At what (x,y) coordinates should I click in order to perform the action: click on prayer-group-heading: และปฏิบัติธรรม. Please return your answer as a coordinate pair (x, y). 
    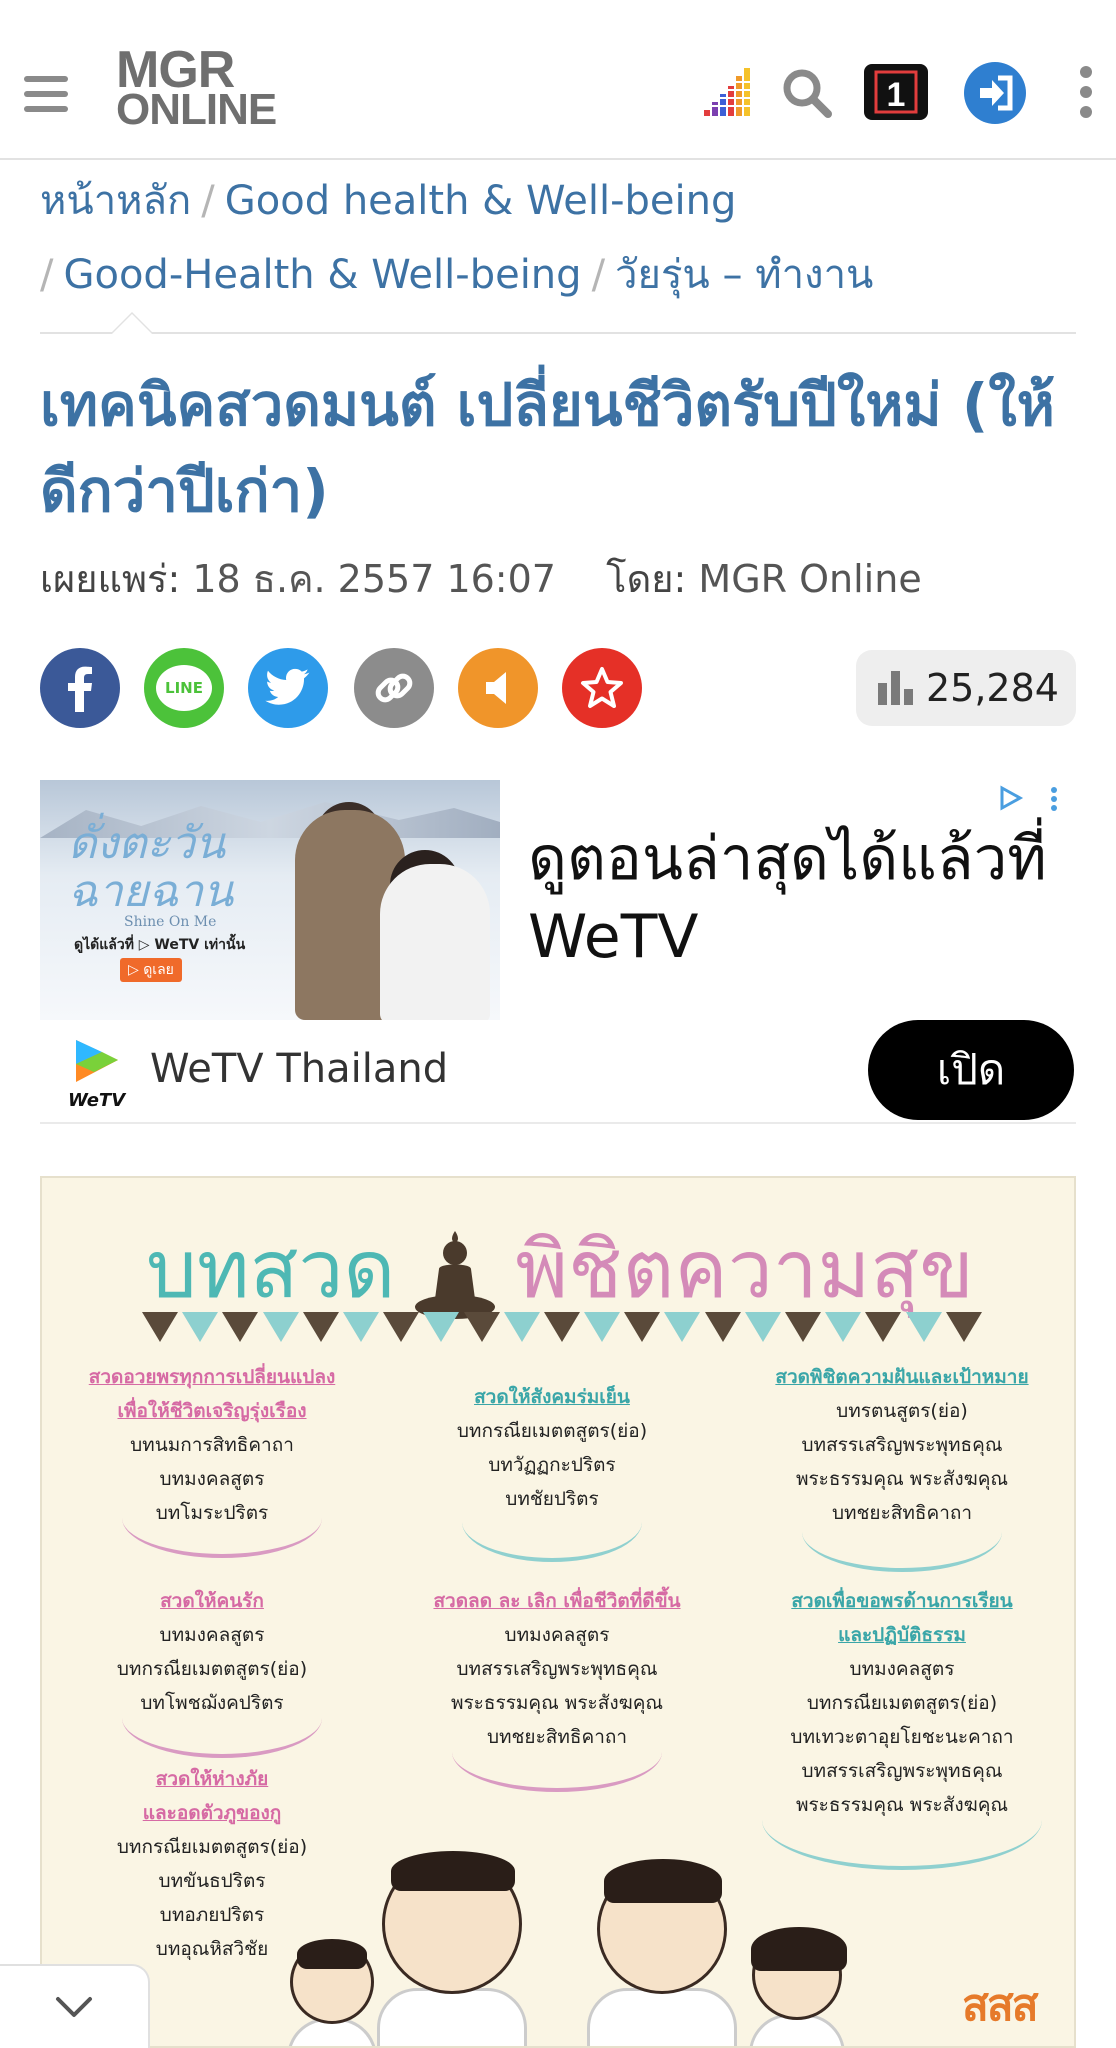
    Looking at the image, I should click on (902, 1635).